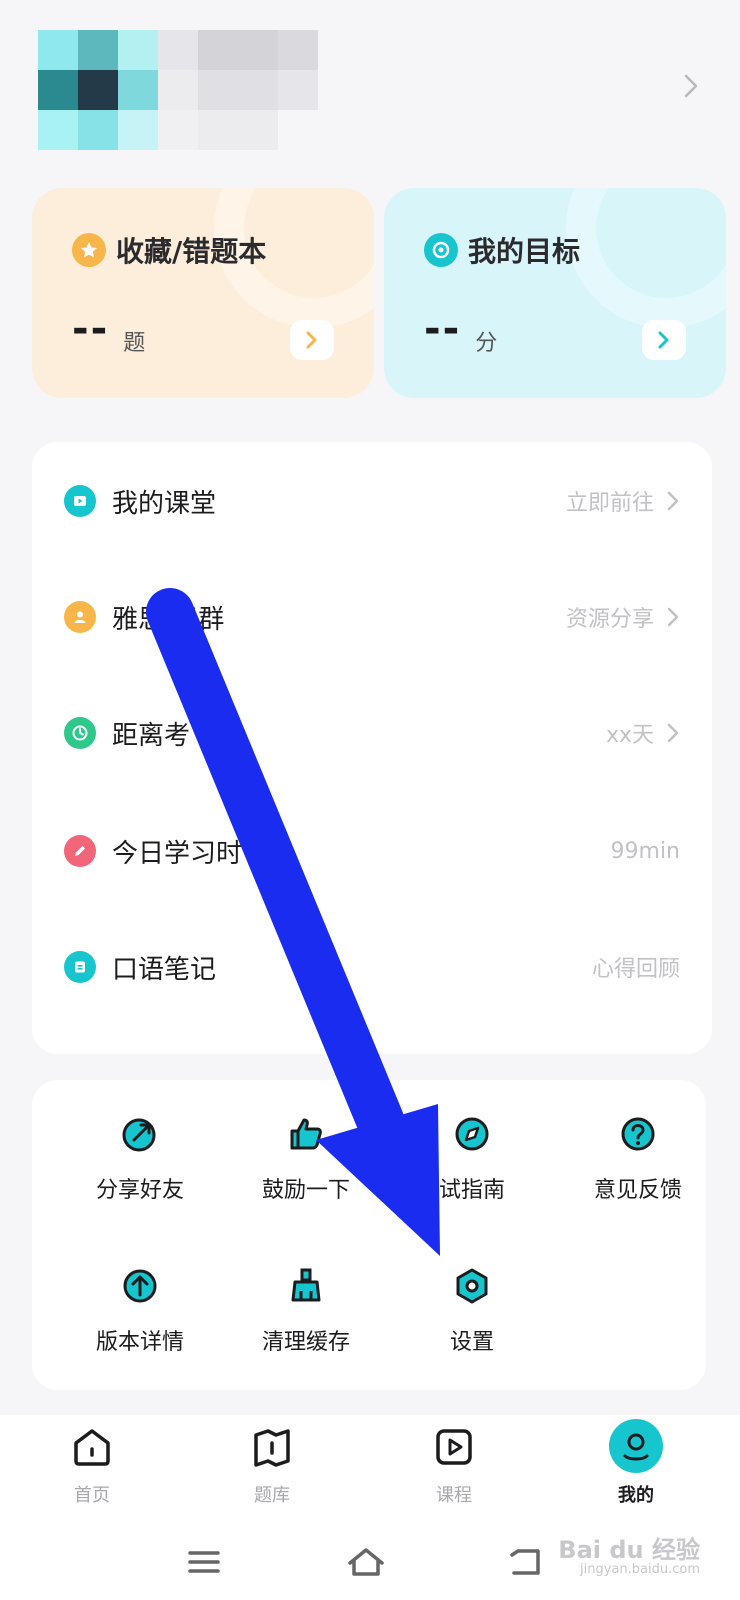 This screenshot has width=740, height=1600. What do you see at coordinates (134, 343) in the screenshot?
I see `favorites-unit: 题` at bounding box center [134, 343].